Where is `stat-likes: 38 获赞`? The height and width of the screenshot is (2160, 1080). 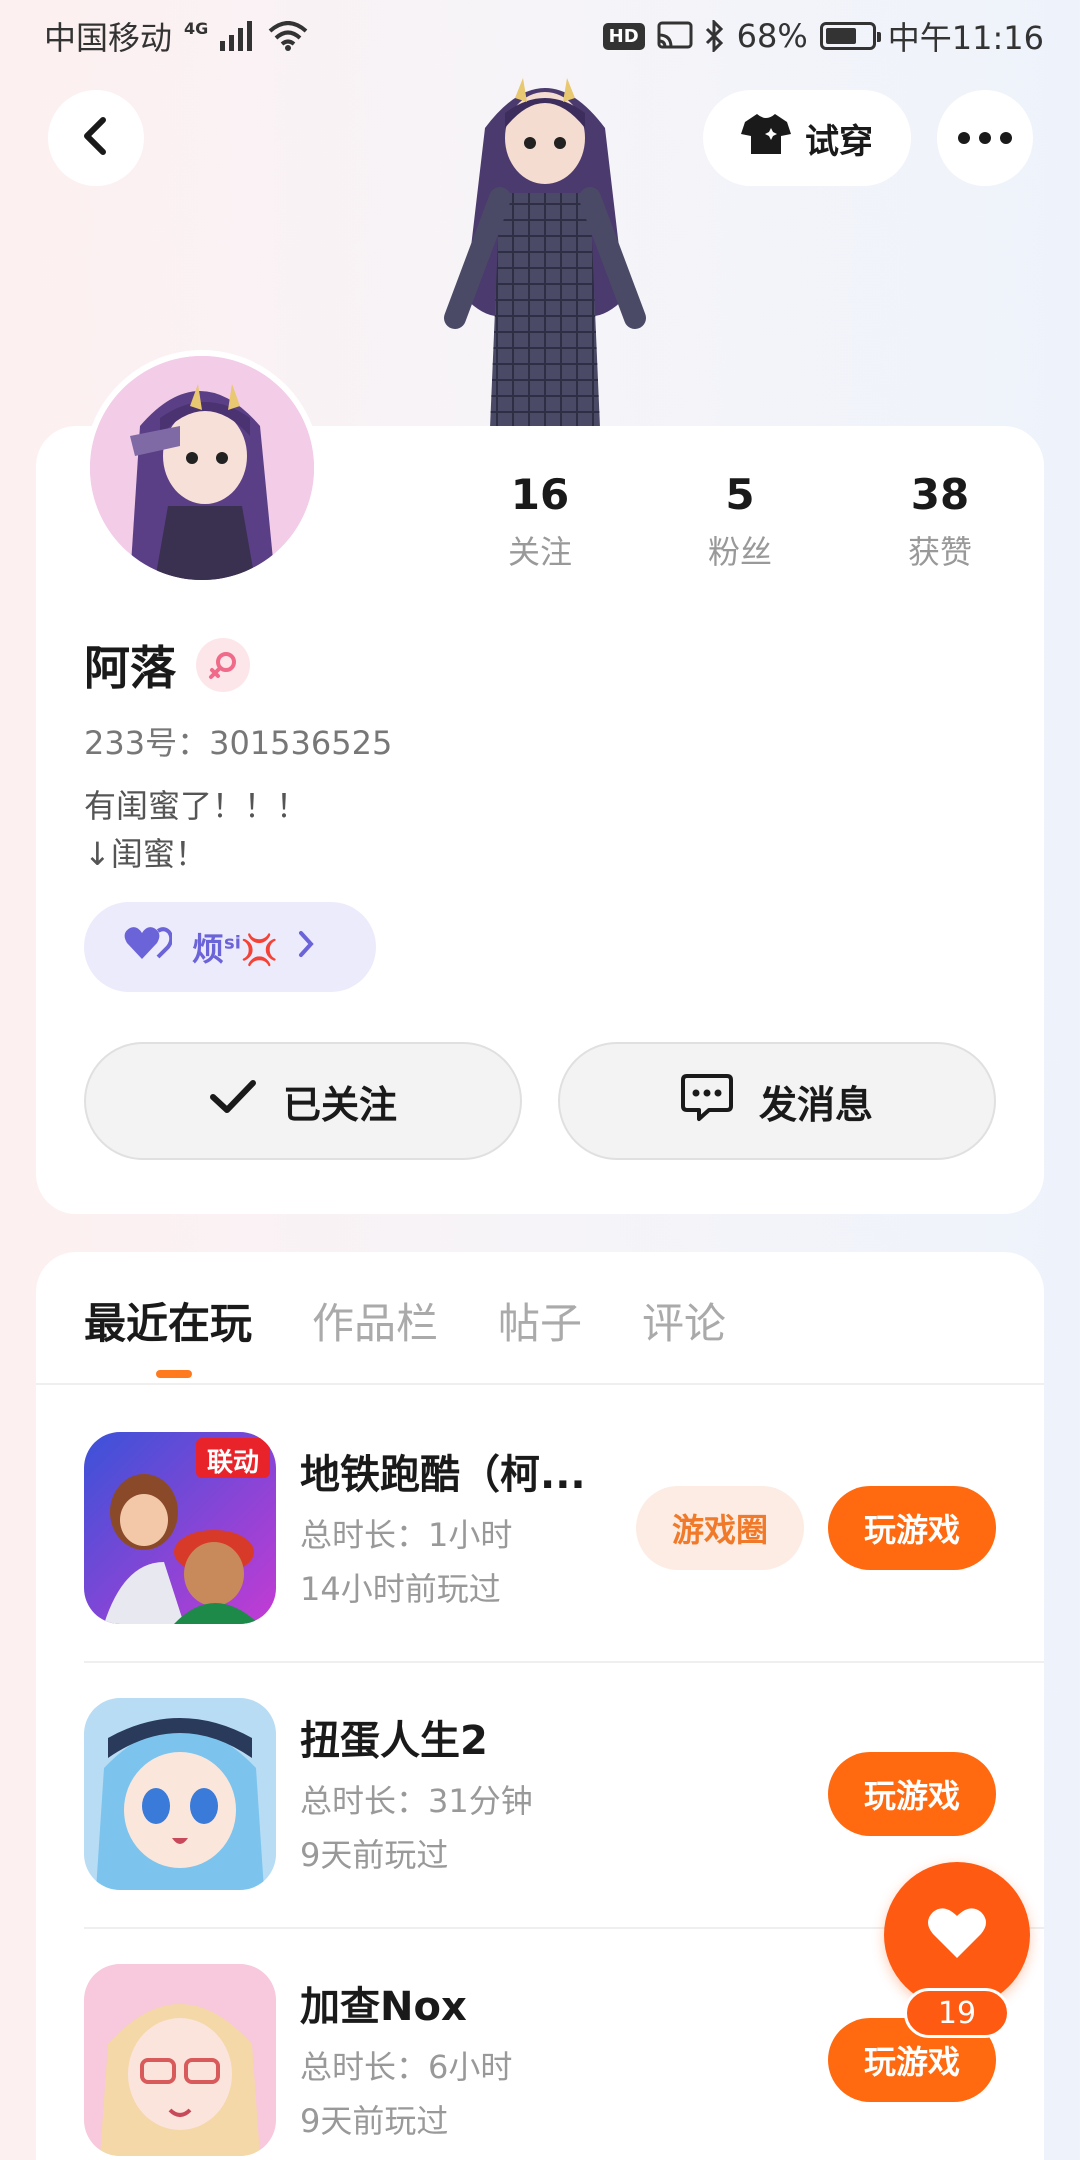 stat-likes: 38 获赞 is located at coordinates (940, 521).